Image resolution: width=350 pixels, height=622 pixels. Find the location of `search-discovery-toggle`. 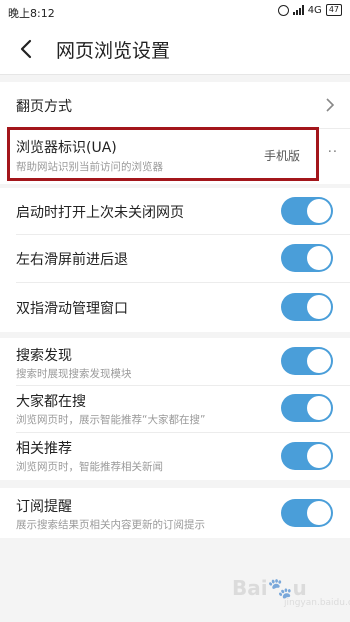

search-discovery-toggle is located at coordinates (307, 361).